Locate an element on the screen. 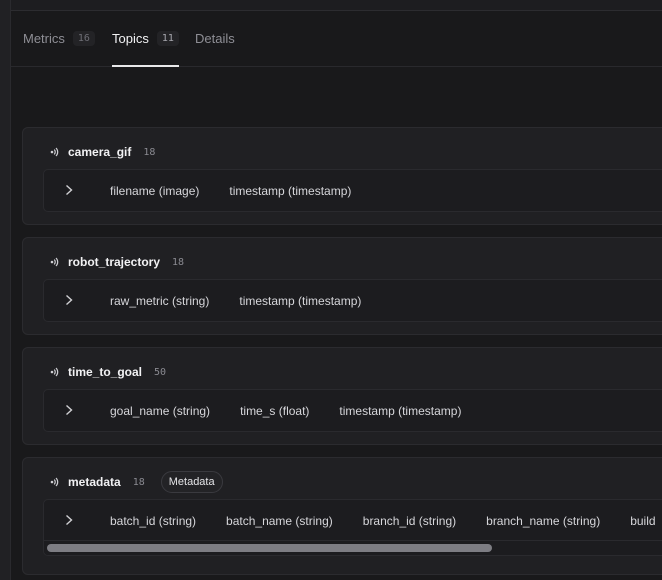 The width and height of the screenshot is (662, 580). tab-label: Topics is located at coordinates (130, 38).